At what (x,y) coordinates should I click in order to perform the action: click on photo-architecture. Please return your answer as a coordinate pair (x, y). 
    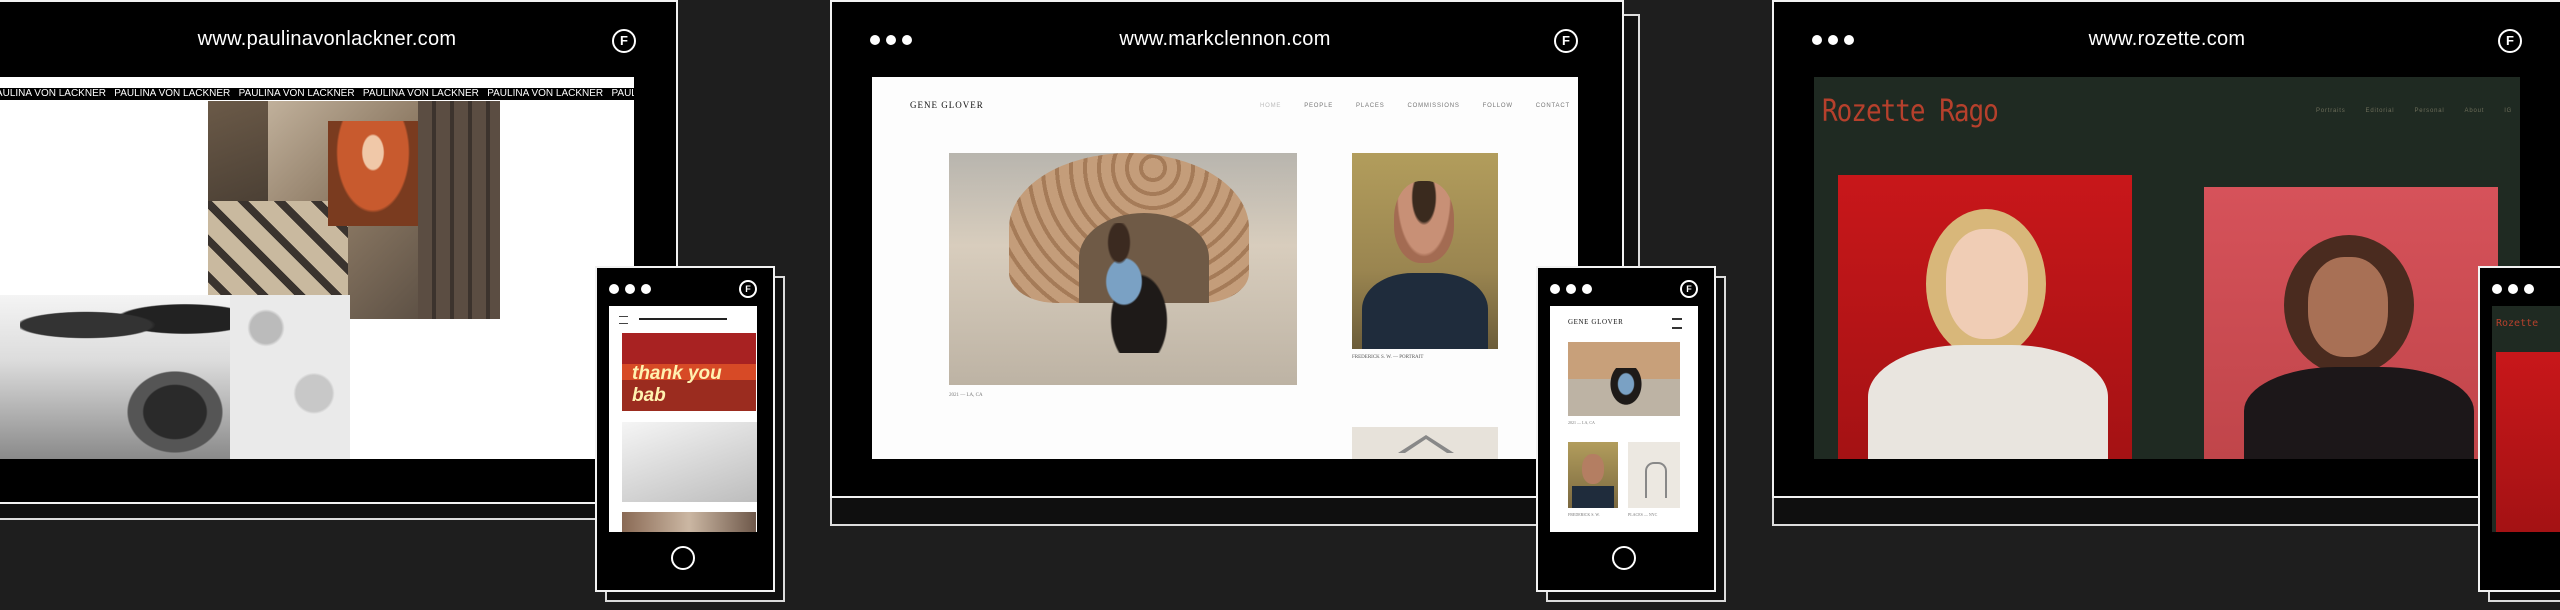
    Looking at the image, I should click on (354, 210).